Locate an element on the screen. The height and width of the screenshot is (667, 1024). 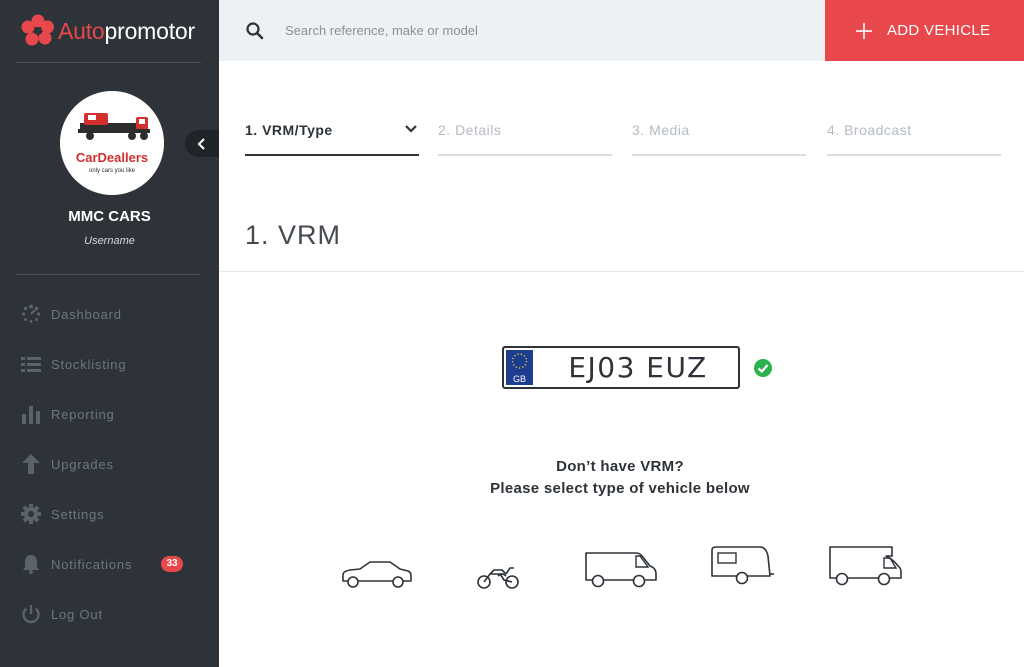
brand-name-part2: promotor is located at coordinates (150, 30).